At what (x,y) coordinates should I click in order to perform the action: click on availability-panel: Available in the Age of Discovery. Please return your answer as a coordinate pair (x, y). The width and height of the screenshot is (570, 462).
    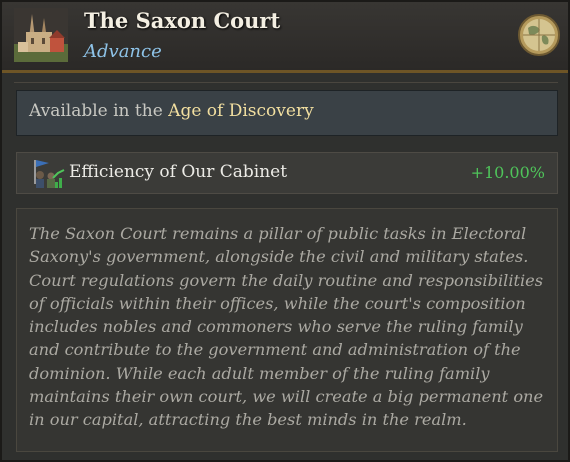
    Looking at the image, I should click on (287, 113).